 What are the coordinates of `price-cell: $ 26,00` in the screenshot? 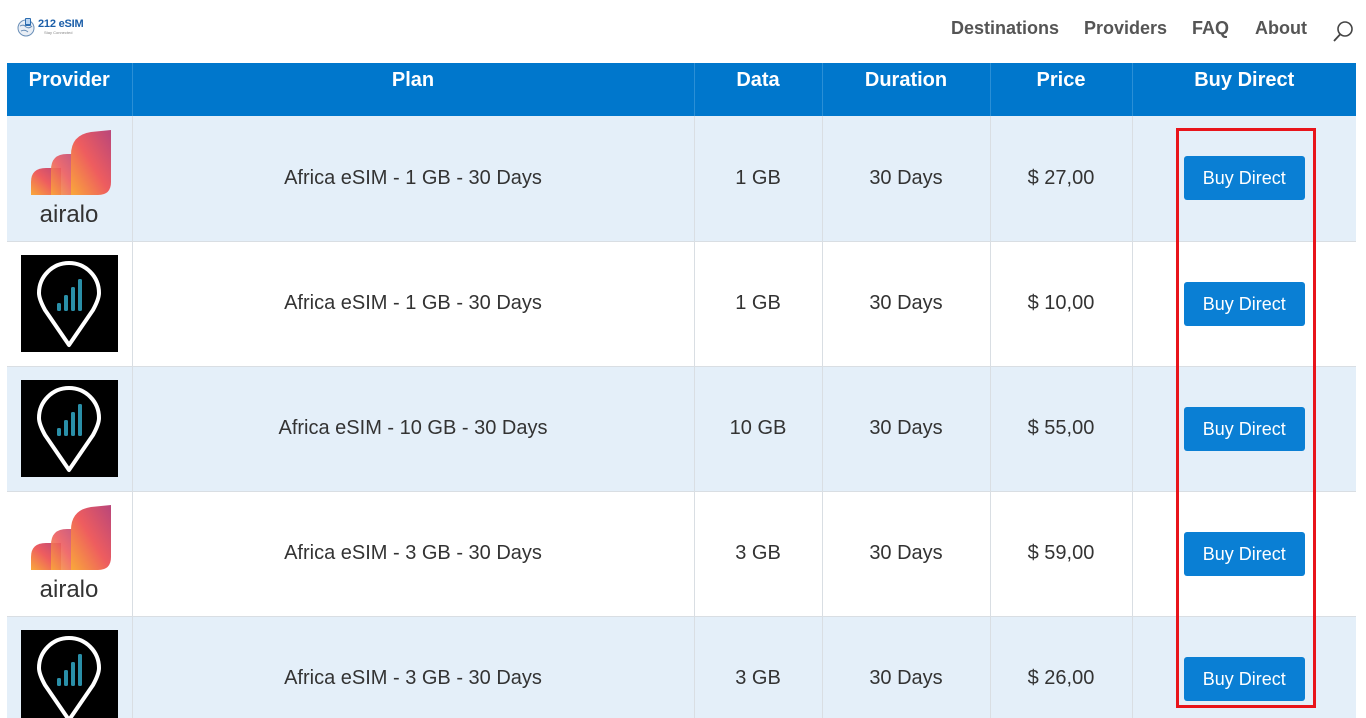 It's located at (1061, 667).